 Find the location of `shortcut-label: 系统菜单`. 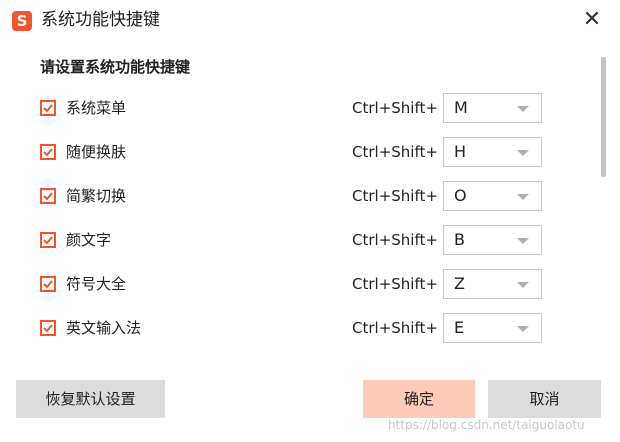

shortcut-label: 系统菜单 is located at coordinates (96, 108).